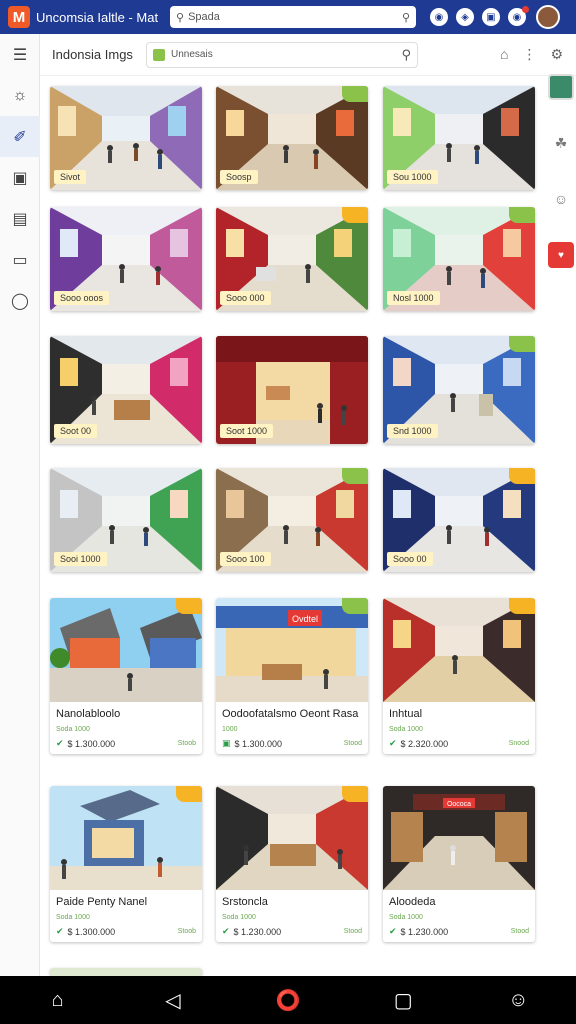  I want to click on image-card: Nosl 1000, so click(459, 259).